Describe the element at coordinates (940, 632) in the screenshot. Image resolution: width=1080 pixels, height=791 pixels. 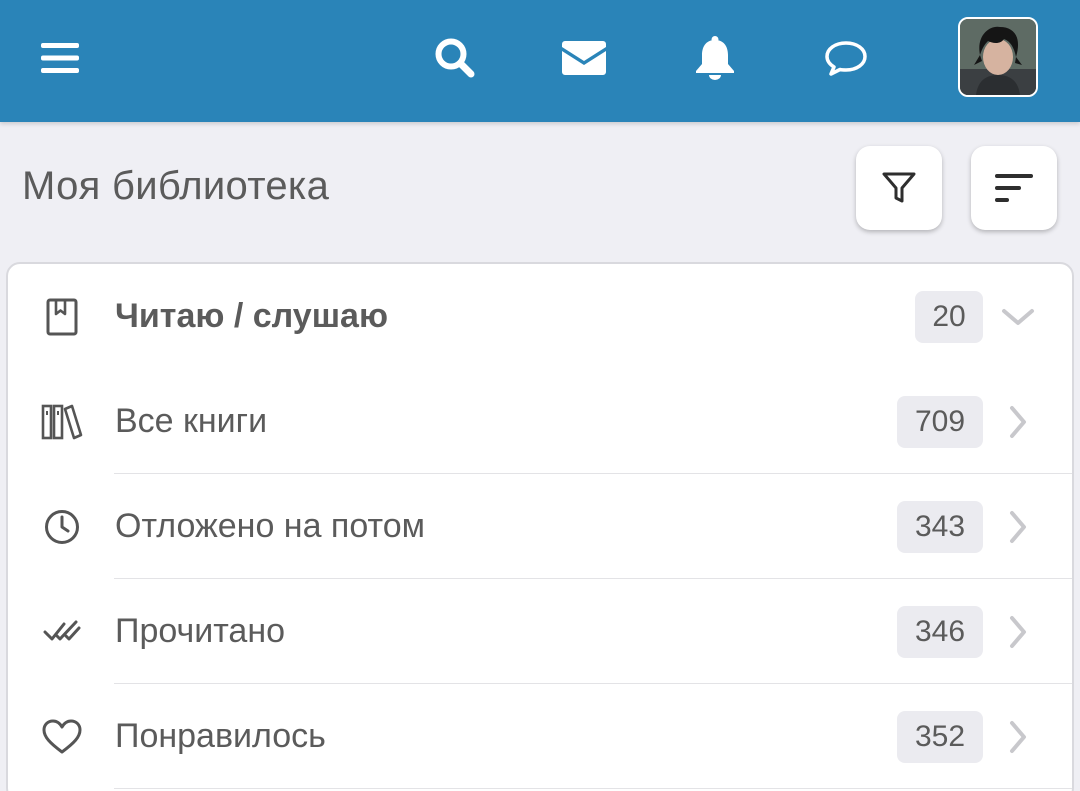
I see `library-item-count: 346` at that location.